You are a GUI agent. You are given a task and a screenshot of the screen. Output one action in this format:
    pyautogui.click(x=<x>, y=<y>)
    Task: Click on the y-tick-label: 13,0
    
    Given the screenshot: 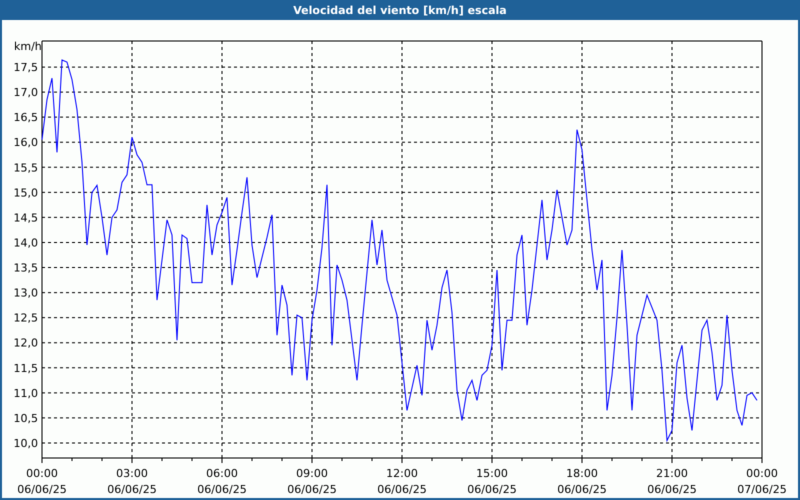 What is the action you would take?
    pyautogui.click(x=26, y=293)
    